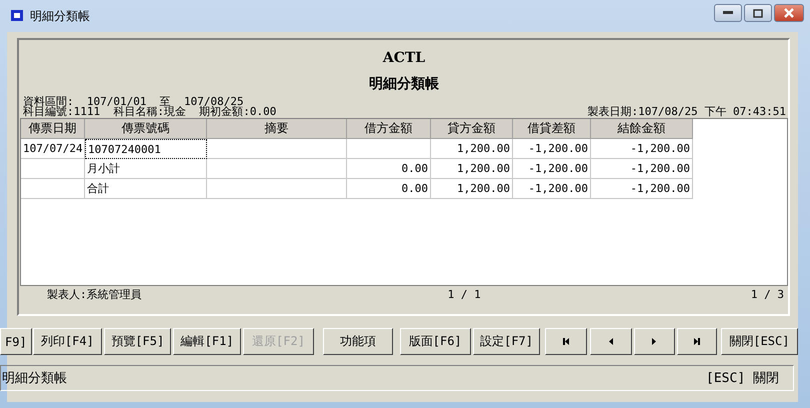 The image size is (810, 408). What do you see at coordinates (16, 341) in the screenshot?
I see `toolbar-button: F9]` at bounding box center [16, 341].